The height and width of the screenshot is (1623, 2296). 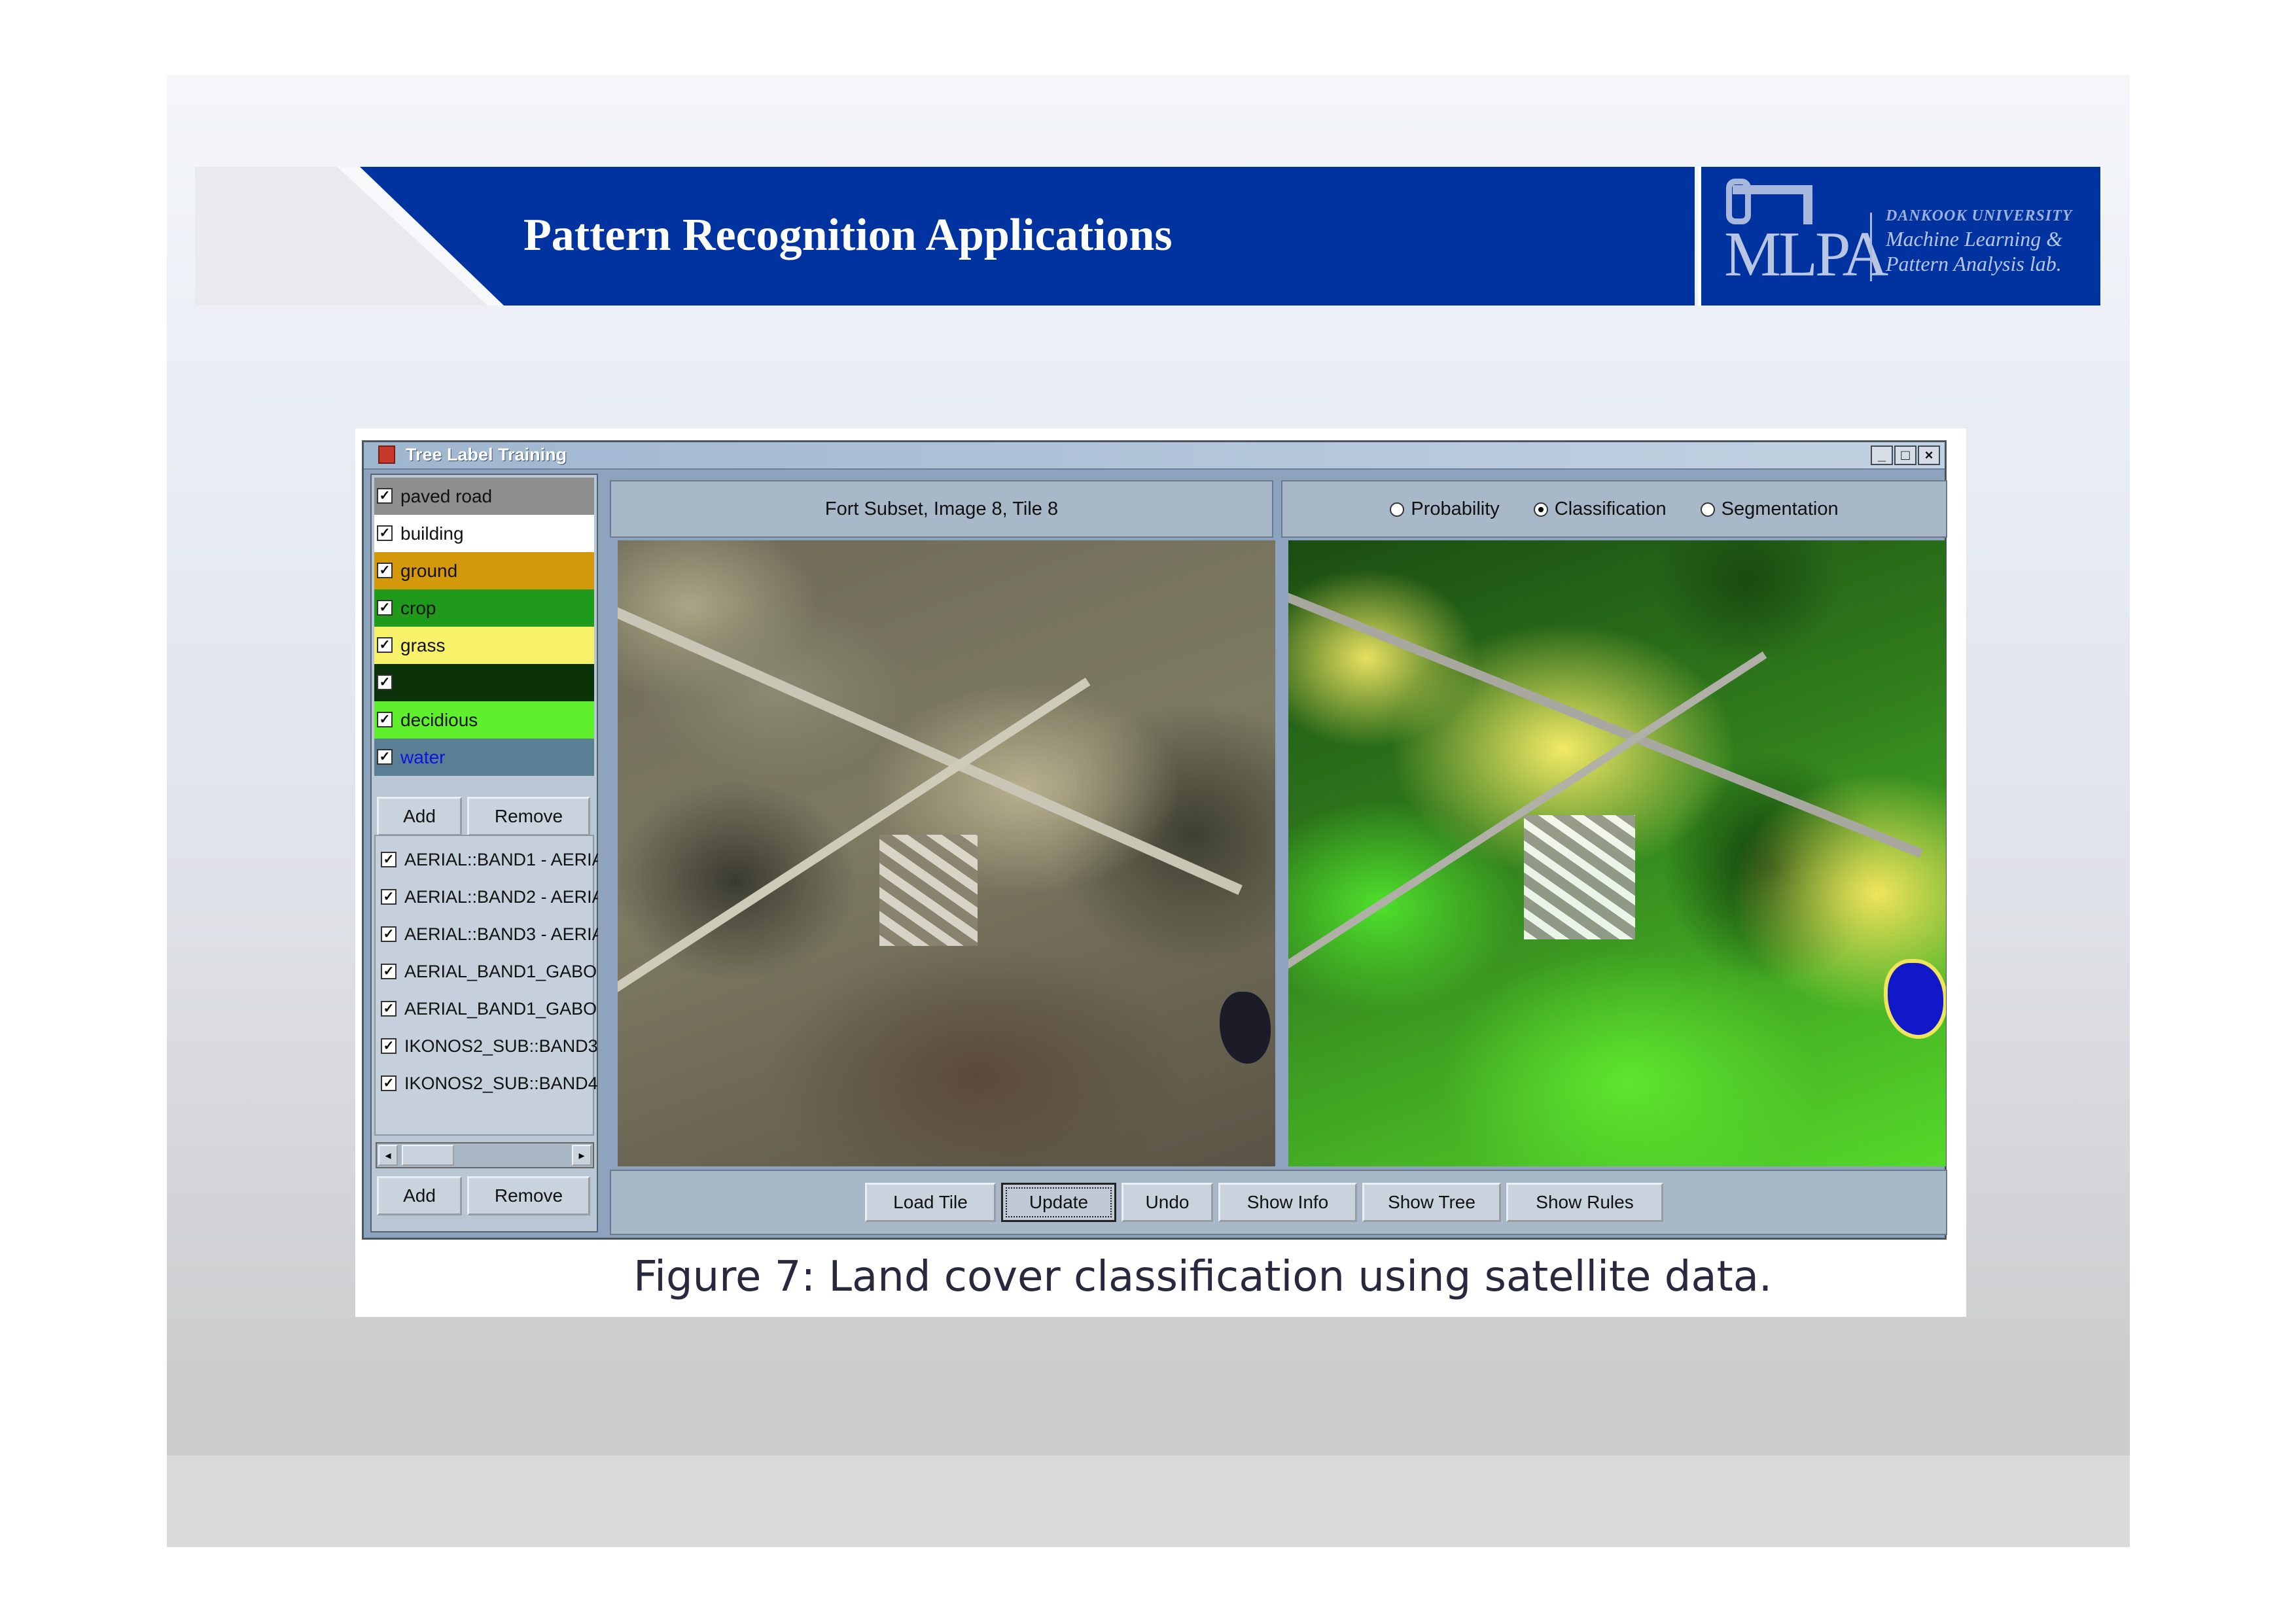 What do you see at coordinates (484, 533) in the screenshot?
I see `label-item: ✓ building` at bounding box center [484, 533].